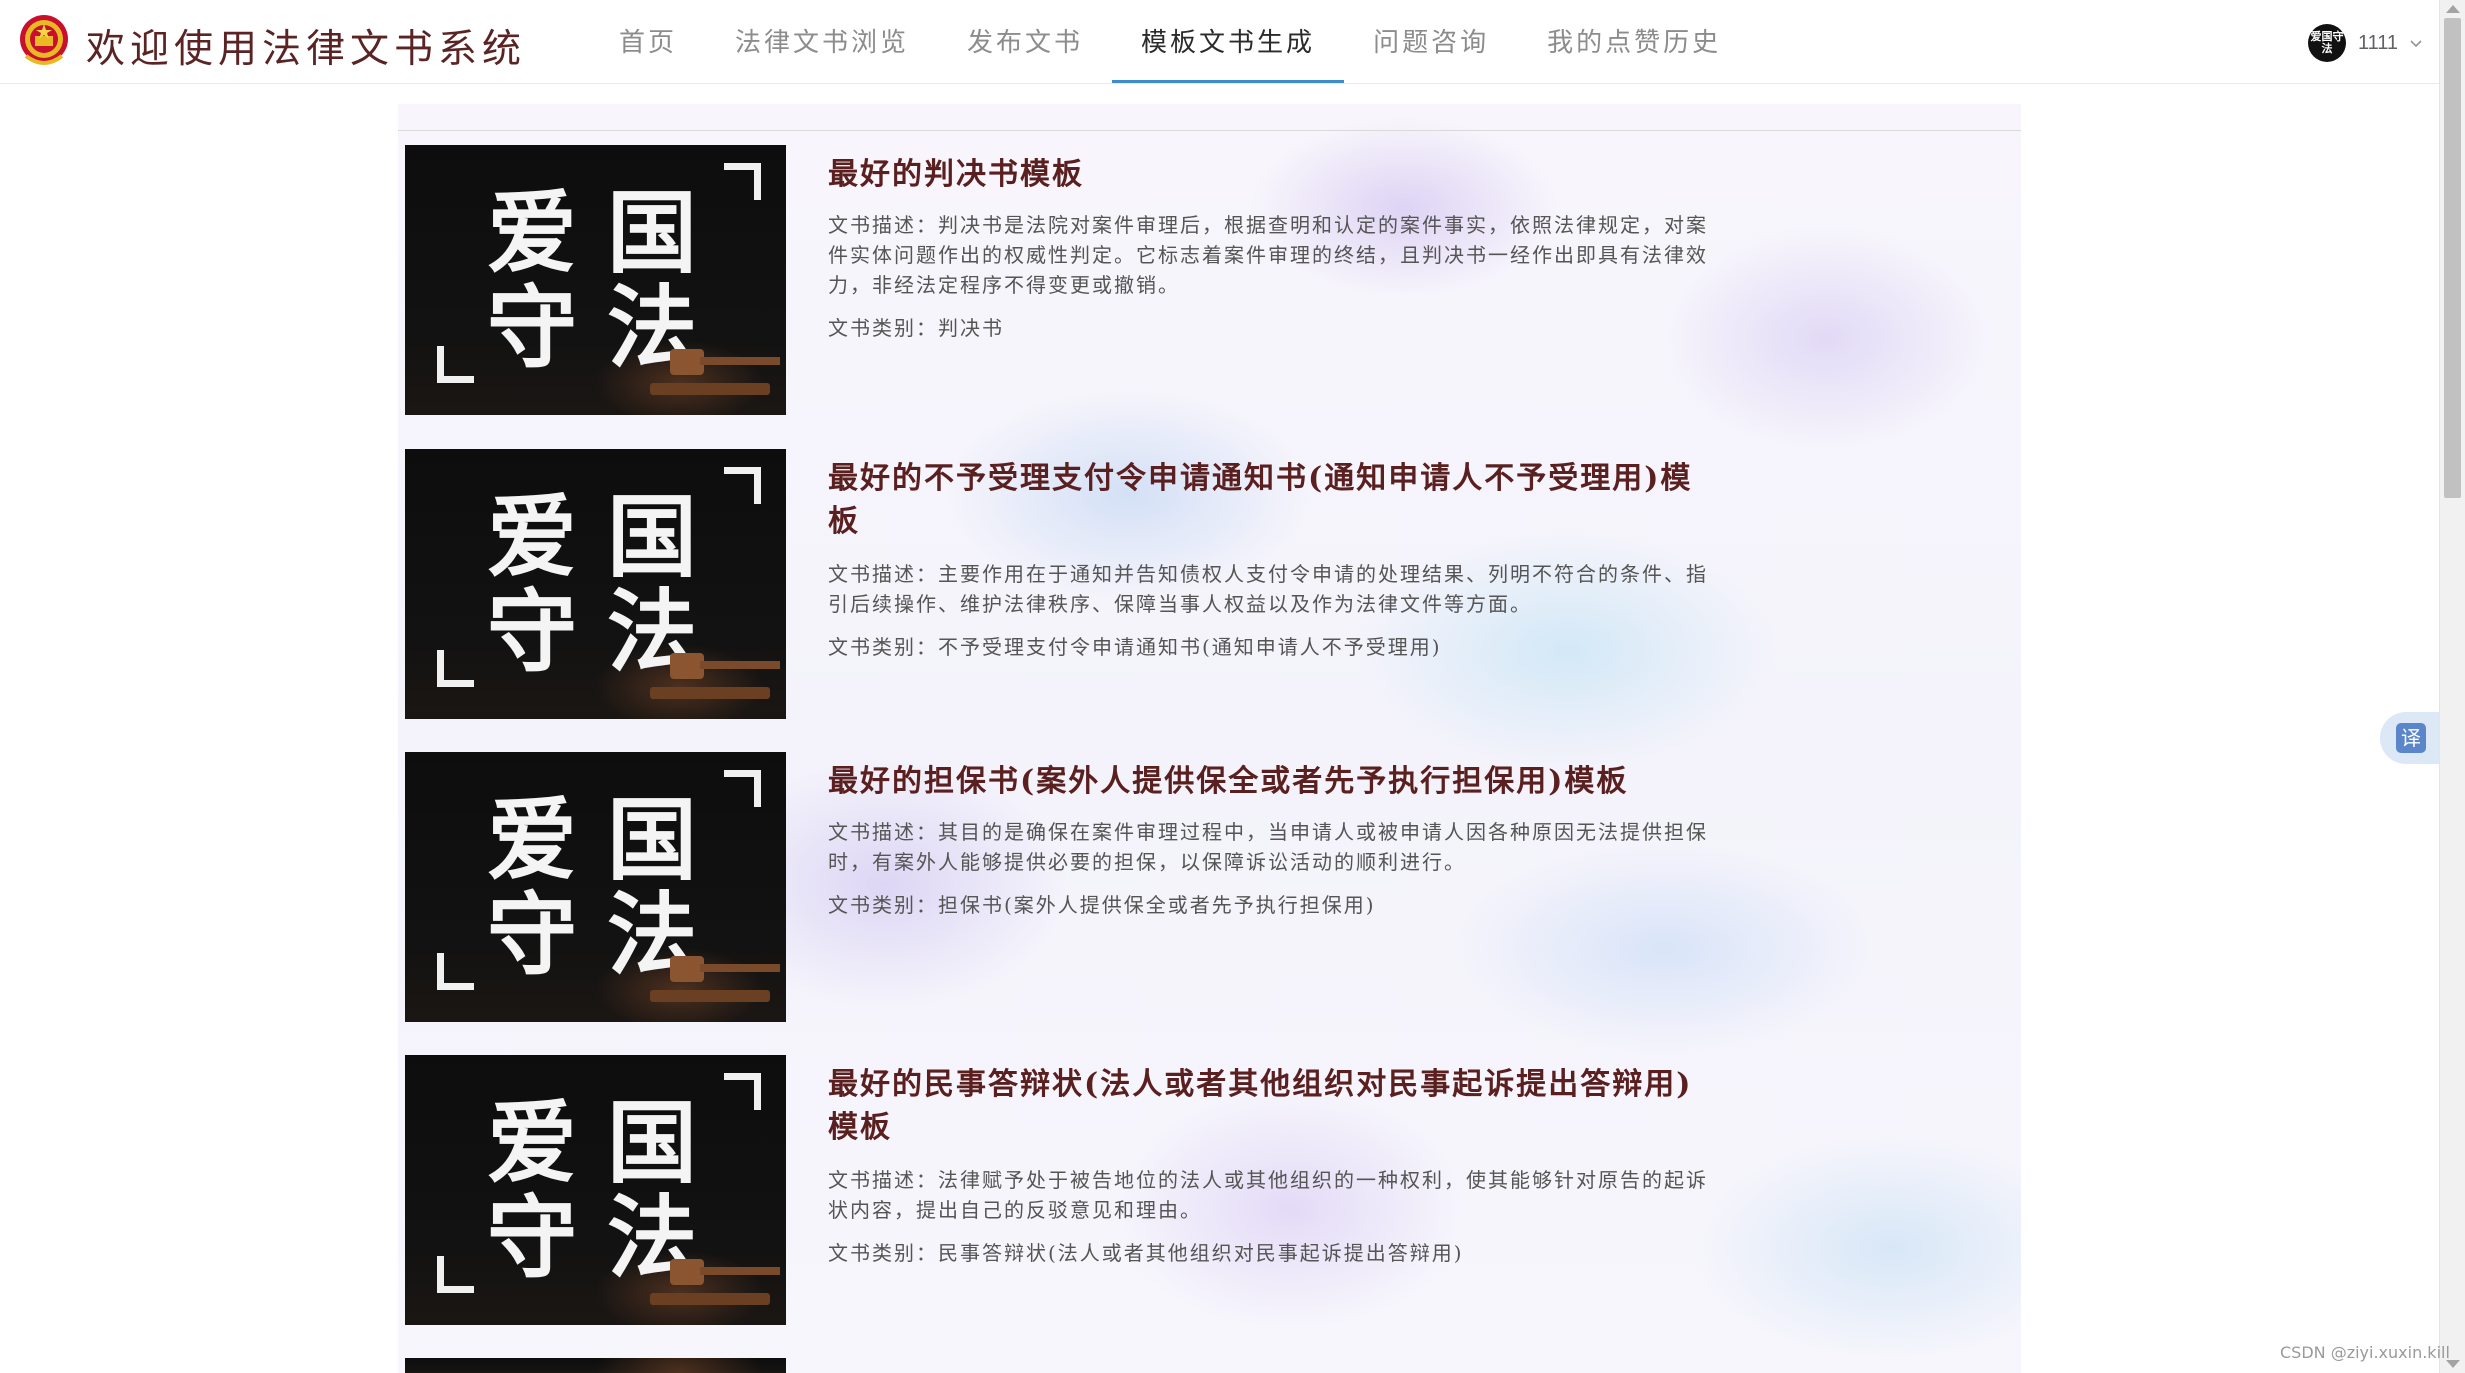 The width and height of the screenshot is (2465, 1373). I want to click on username: 1111, so click(2378, 42).